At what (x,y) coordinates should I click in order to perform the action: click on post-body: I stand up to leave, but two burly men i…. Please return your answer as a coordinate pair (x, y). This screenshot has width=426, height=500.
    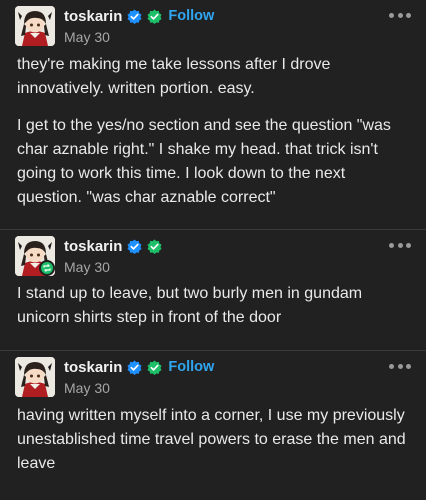
    Looking at the image, I should click on (214, 306).